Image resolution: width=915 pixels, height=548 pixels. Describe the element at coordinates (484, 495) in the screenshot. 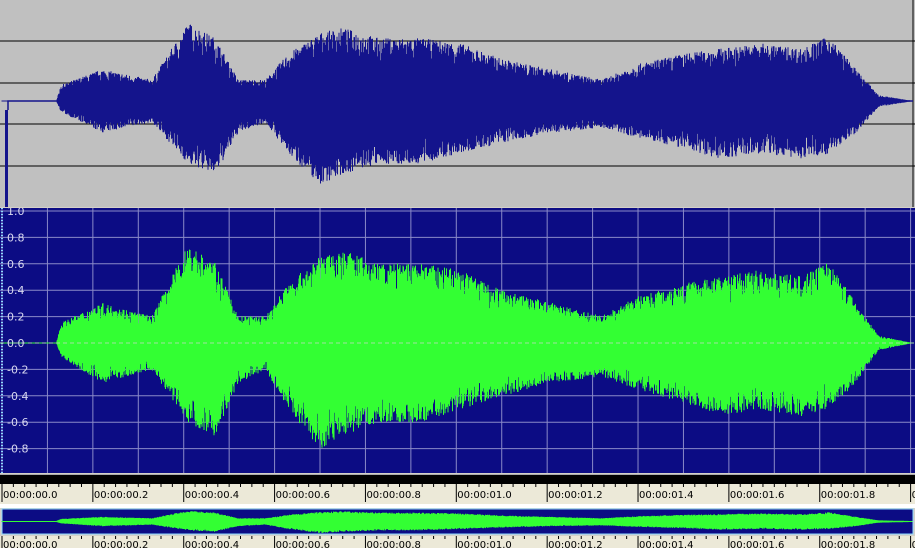

I see `x-tick-label: 00:00:01.0` at that location.